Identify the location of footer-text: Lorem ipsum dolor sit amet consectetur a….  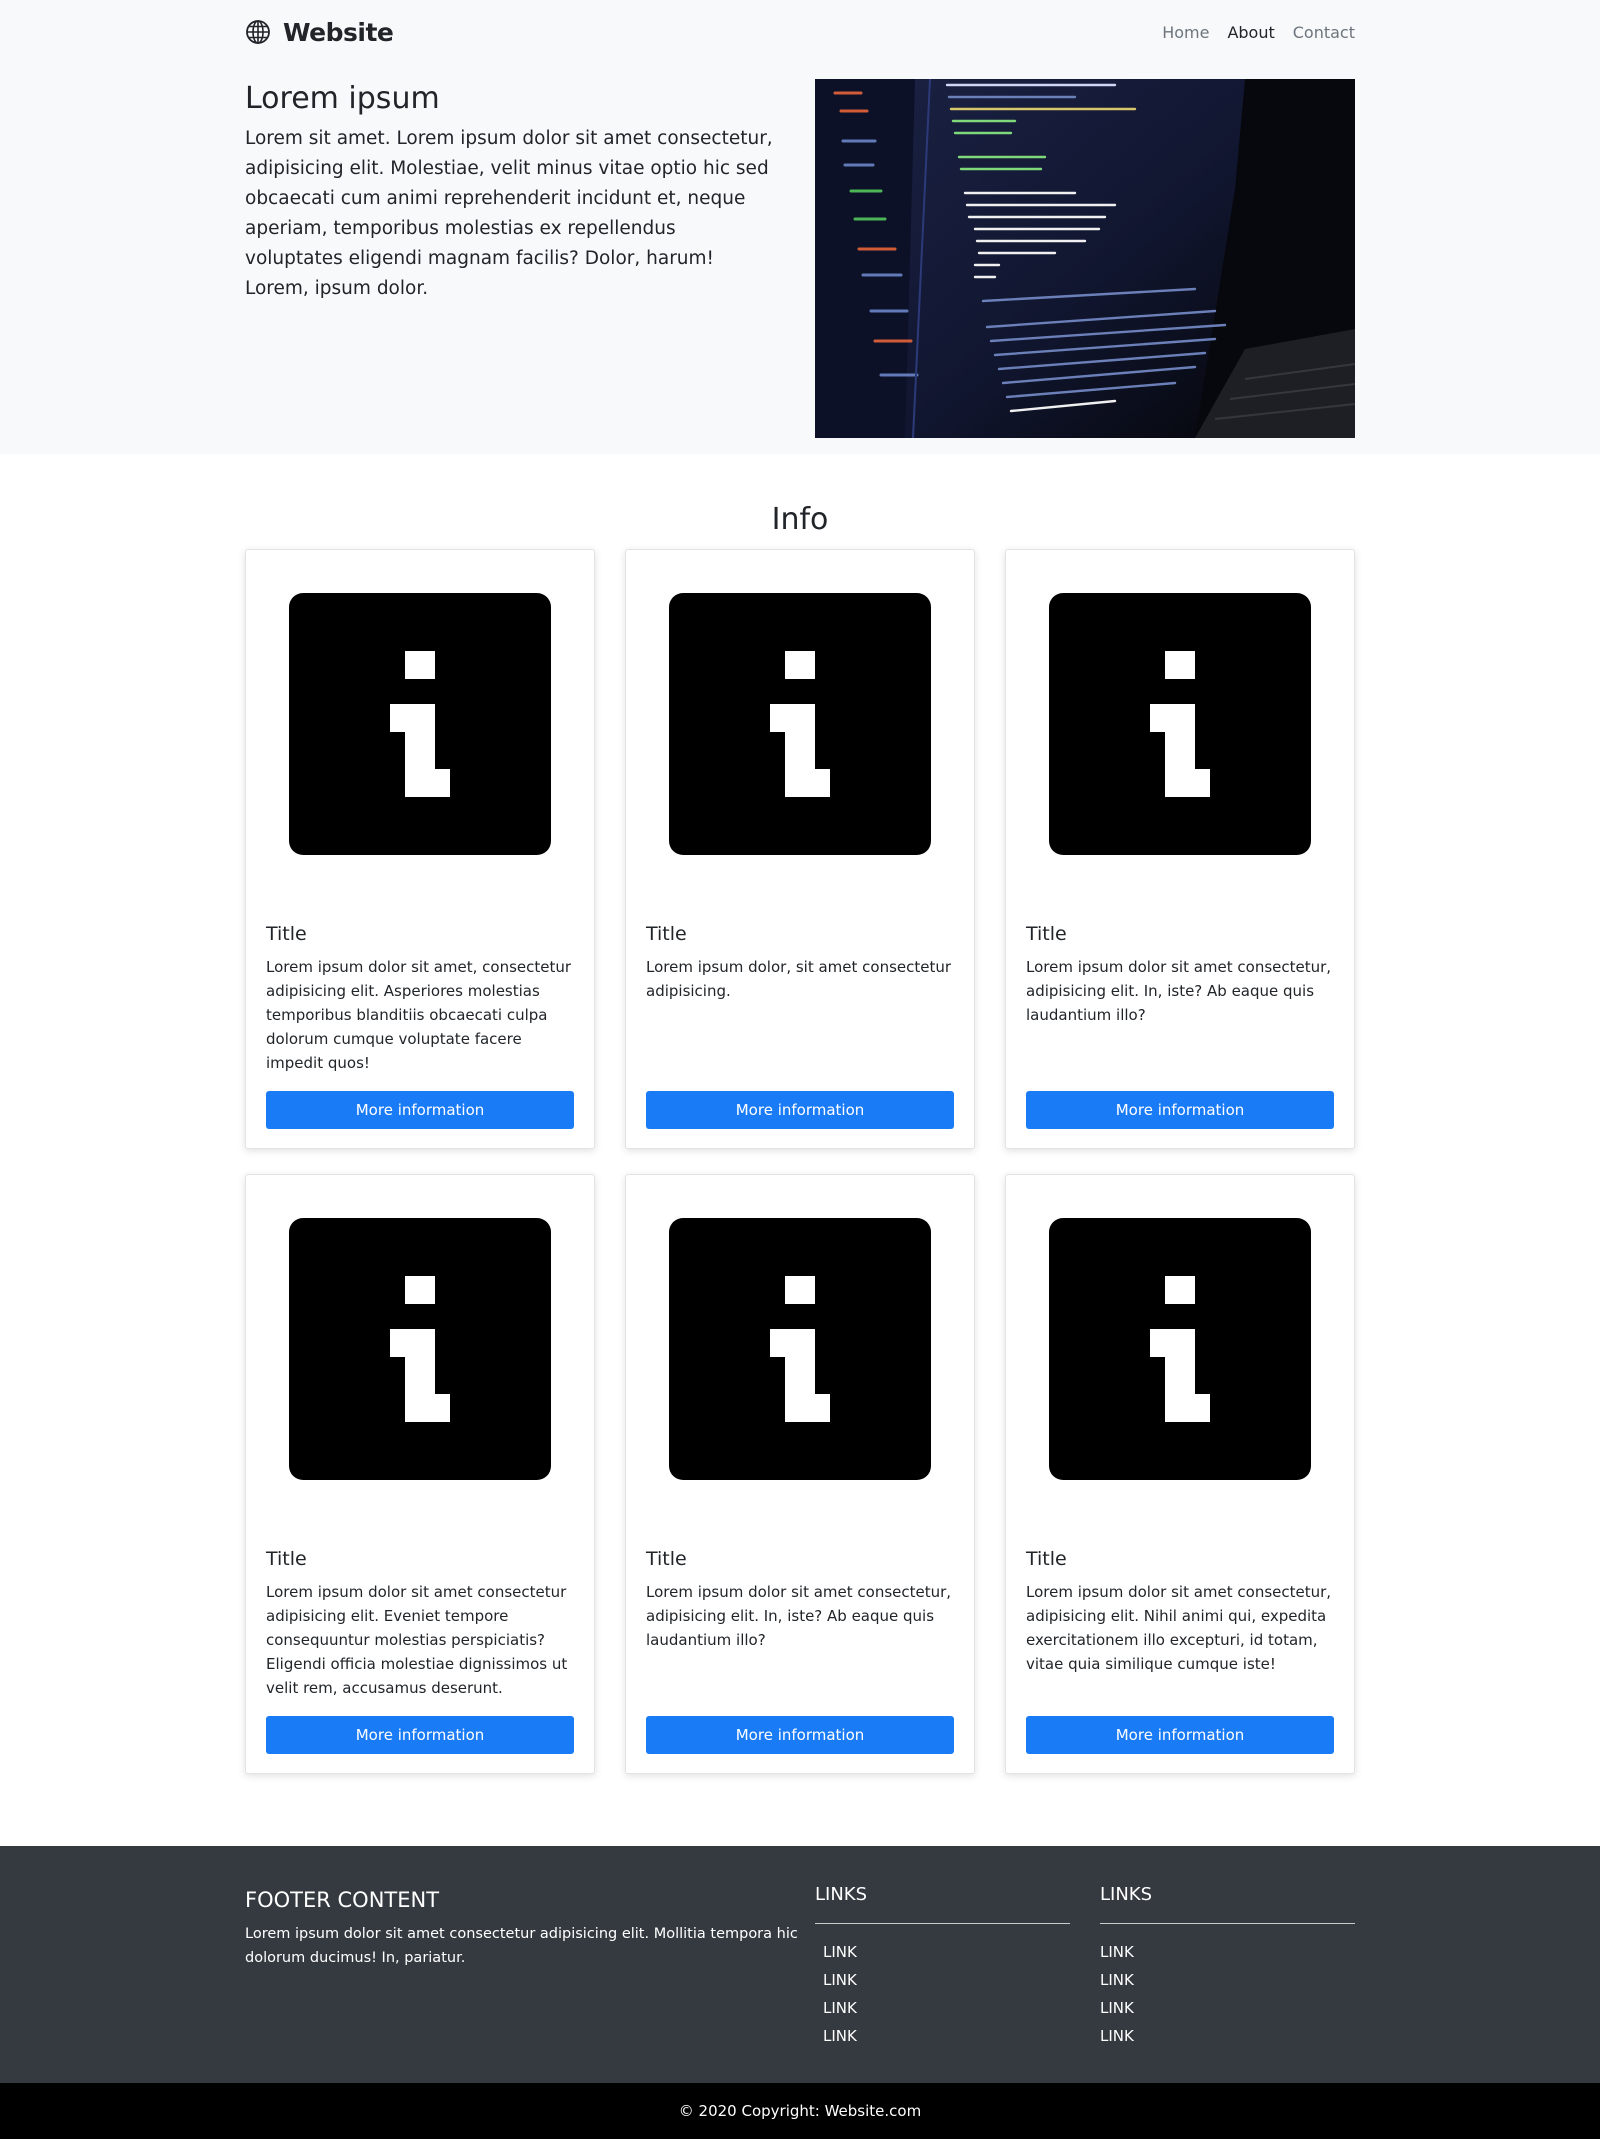
(521, 1946).